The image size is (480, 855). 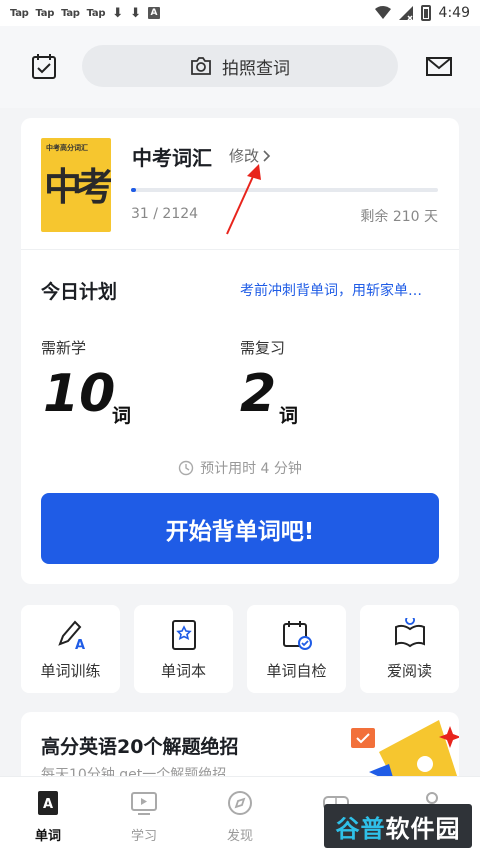 I want to click on review-words-count: 2, so click(x=258, y=394).